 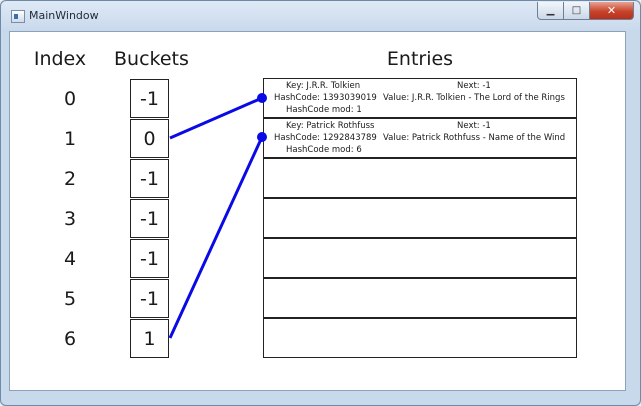 I want to click on maximize-icon: □, so click(x=576, y=10).